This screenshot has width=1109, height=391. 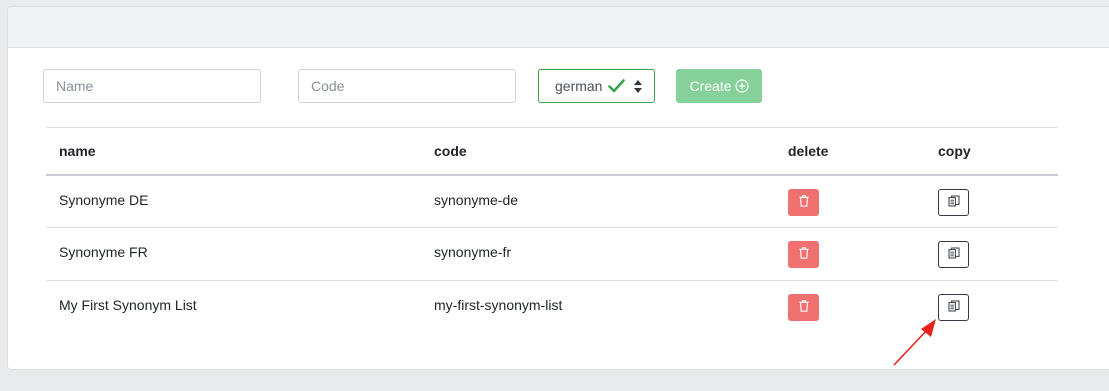 What do you see at coordinates (77, 150) in the screenshot?
I see `column-header-name: name` at bounding box center [77, 150].